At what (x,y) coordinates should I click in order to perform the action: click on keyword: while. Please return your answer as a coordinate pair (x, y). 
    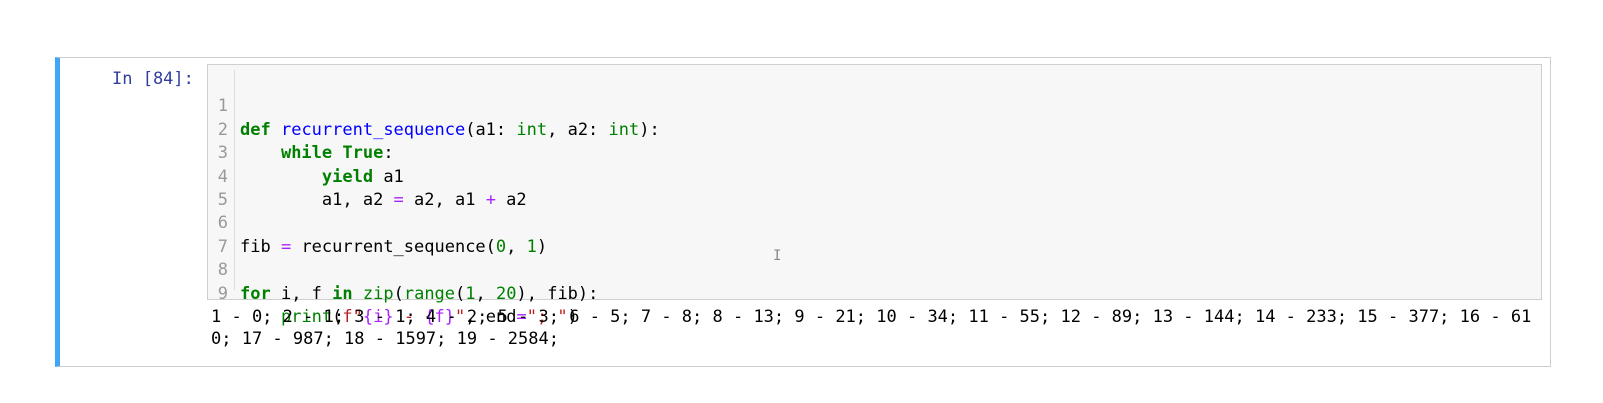
    Looking at the image, I should click on (306, 153).